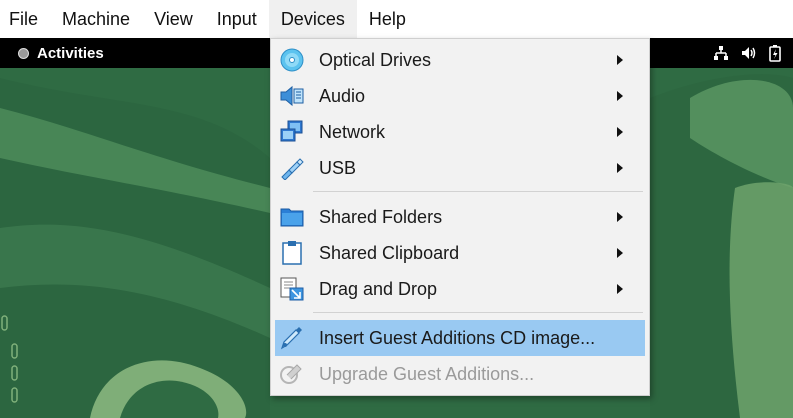 The image size is (793, 418). I want to click on activities-button: Activities, so click(61, 53).